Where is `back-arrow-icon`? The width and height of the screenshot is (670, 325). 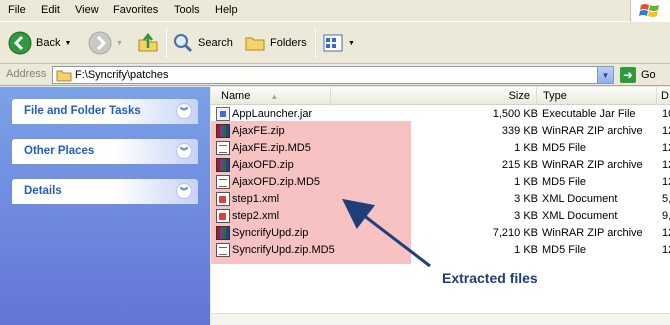 back-arrow-icon is located at coordinates (20, 43).